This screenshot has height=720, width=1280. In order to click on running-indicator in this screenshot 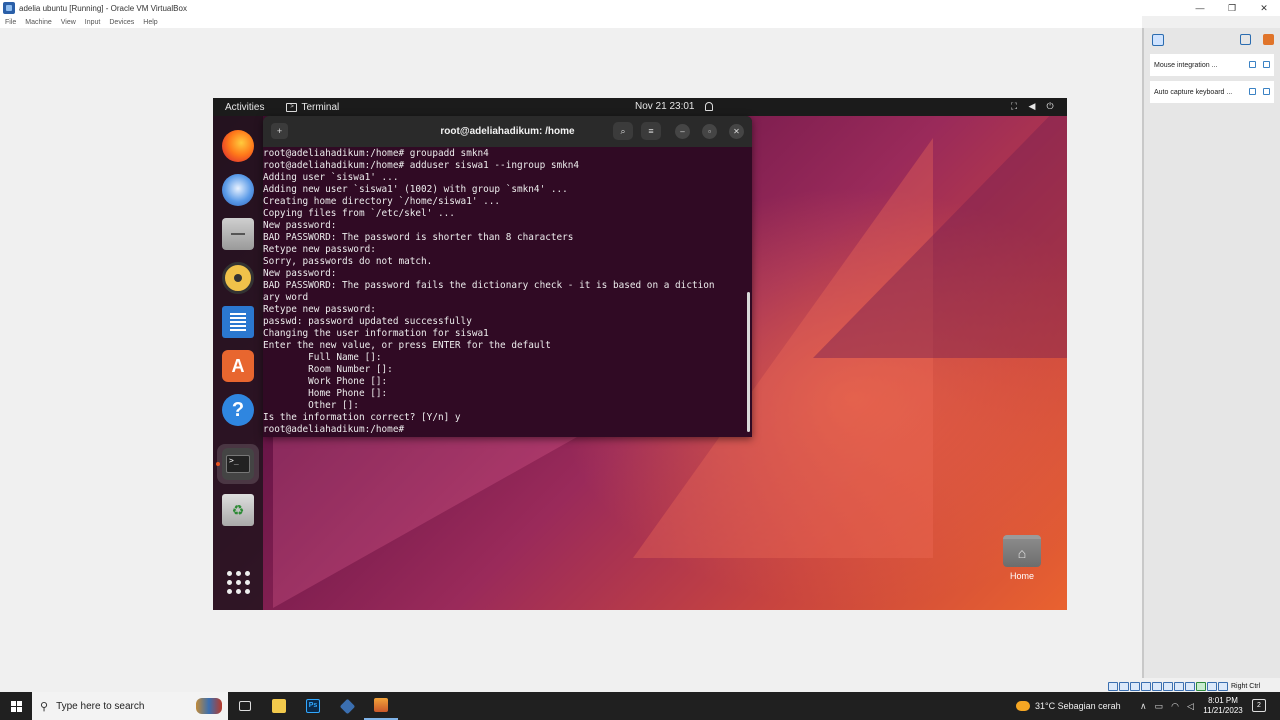, I will do `click(218, 464)`.